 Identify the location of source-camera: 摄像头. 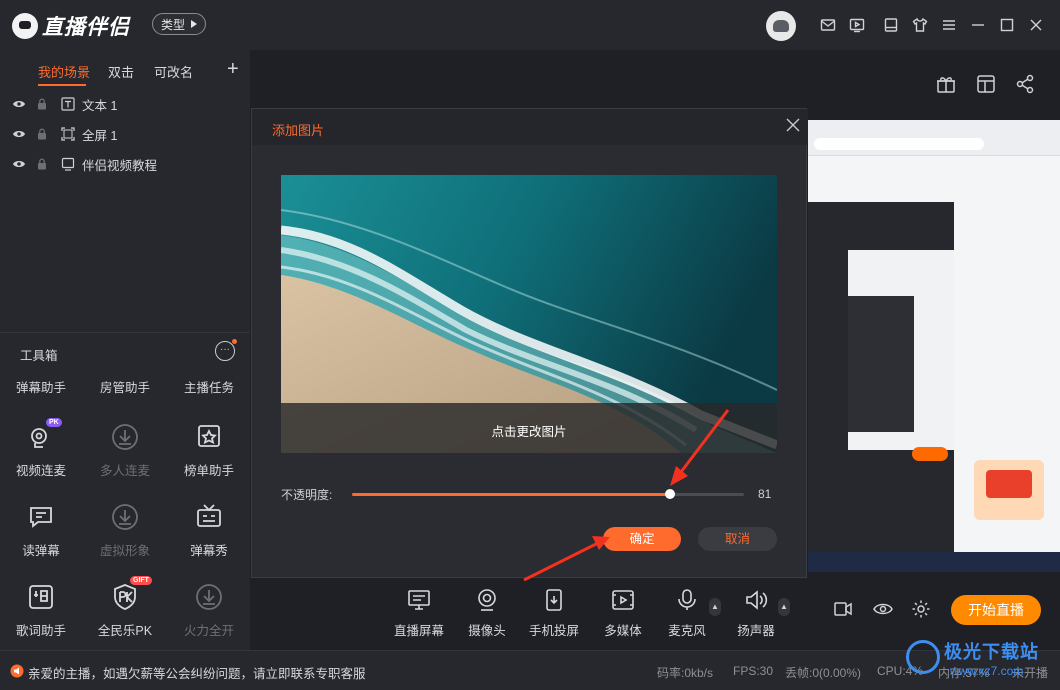
(487, 612).